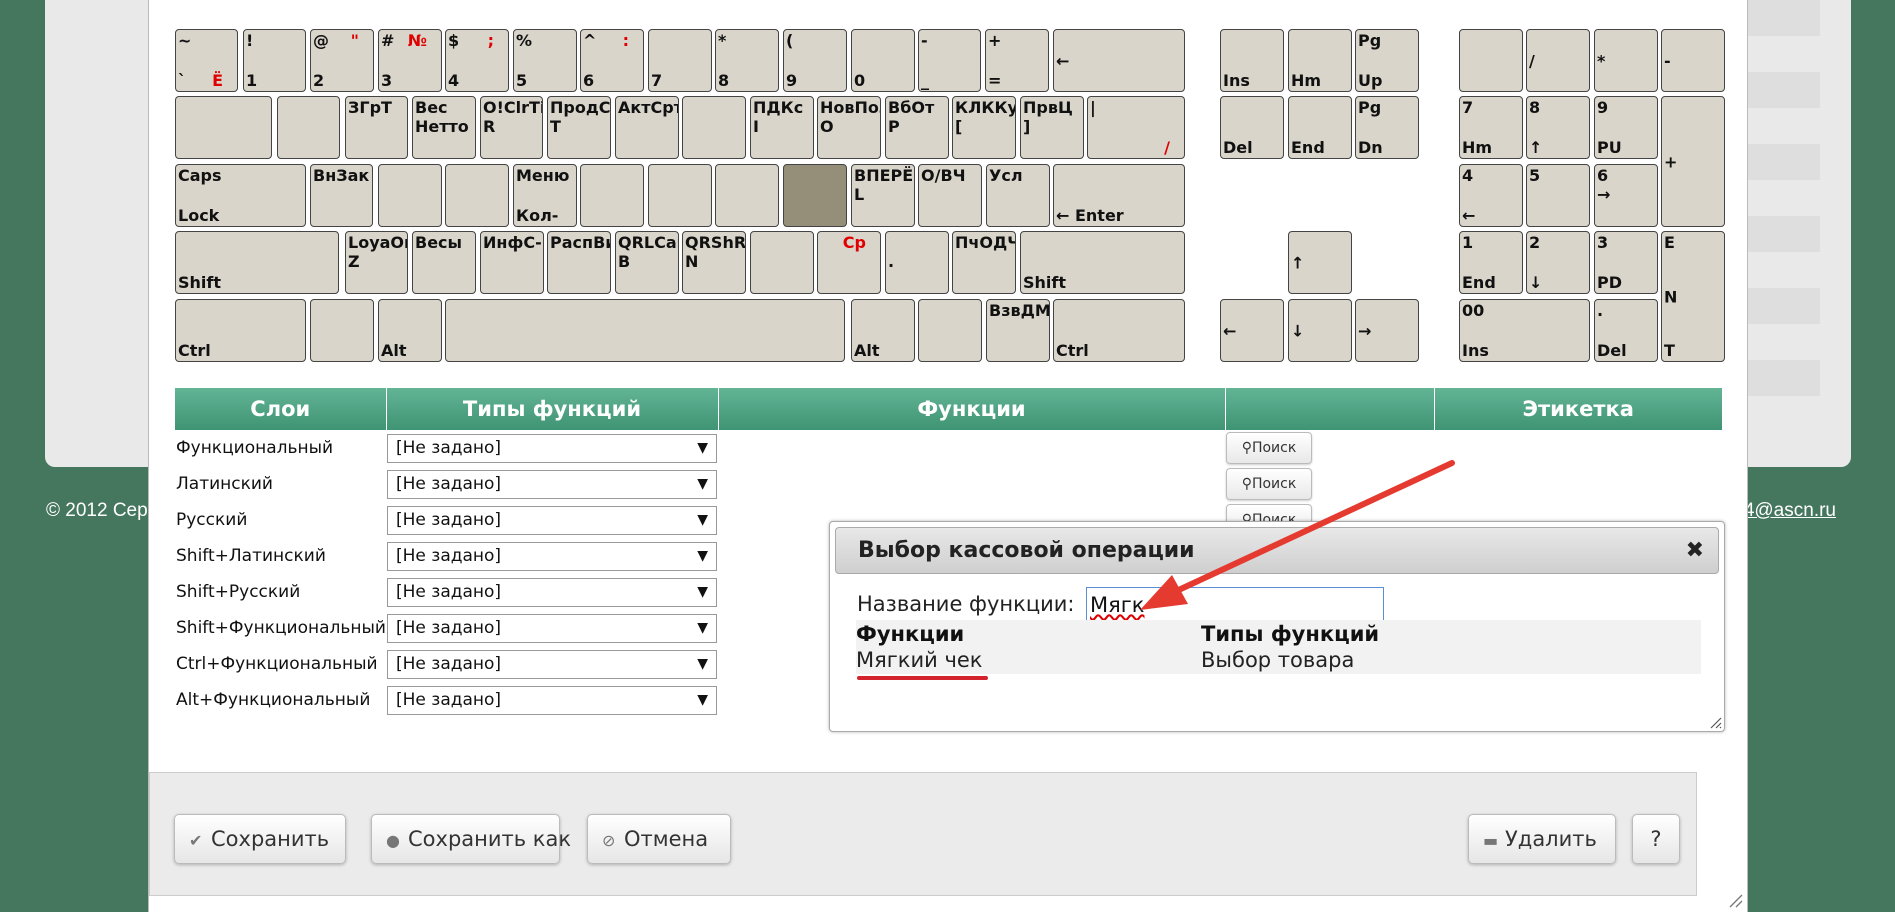  I want to click on help-button: ?, so click(1656, 839).